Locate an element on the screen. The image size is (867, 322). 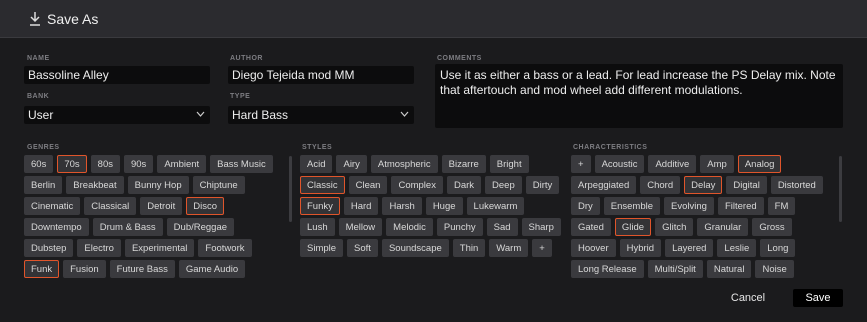
characteristic-tag: Glide is located at coordinates (633, 227).